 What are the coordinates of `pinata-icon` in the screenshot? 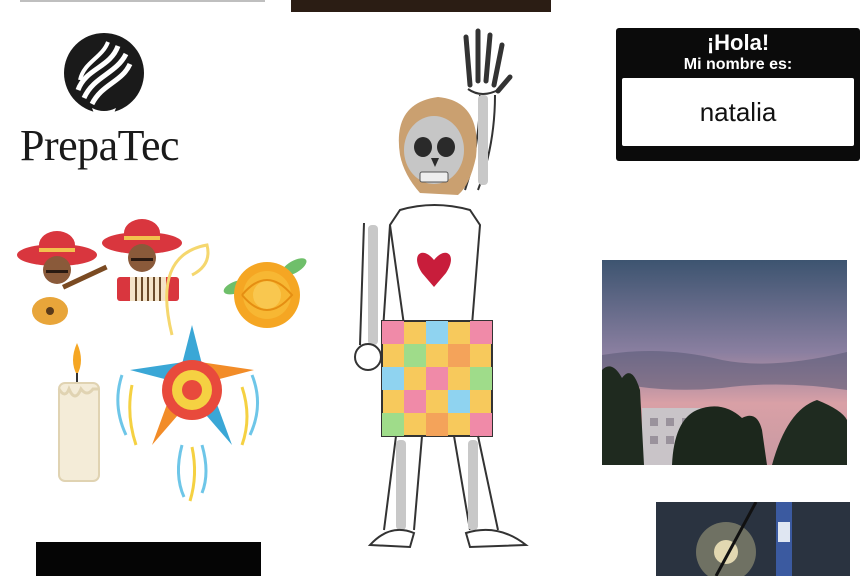 It's located at (187, 372).